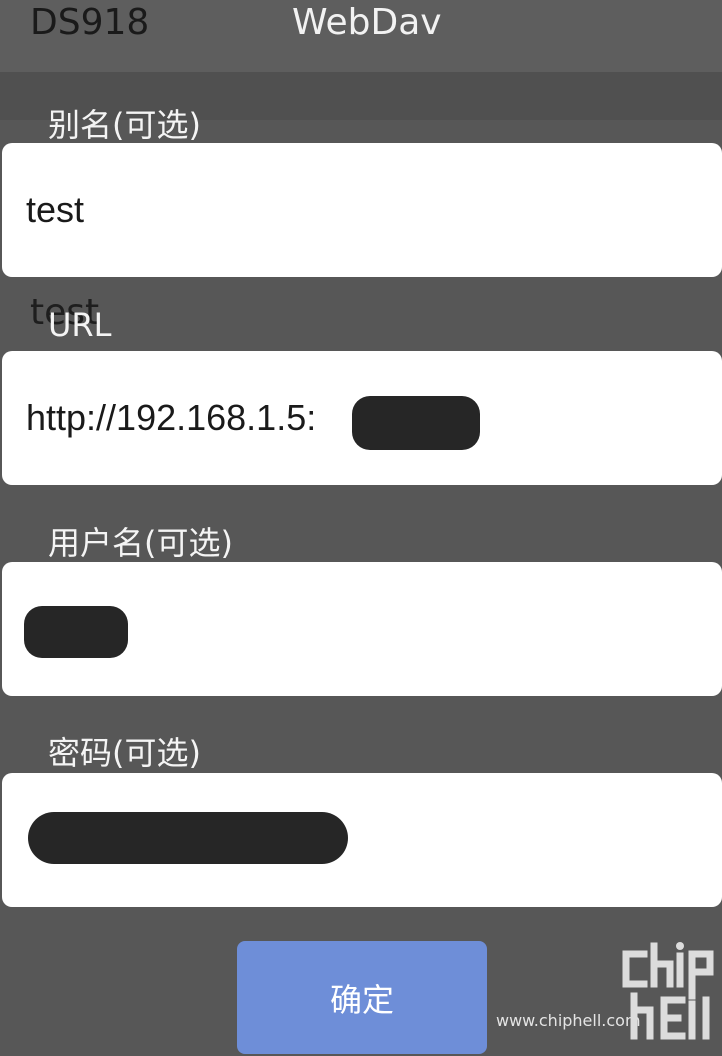  Describe the element at coordinates (356, 210) in the screenshot. I see `alias-input` at that location.